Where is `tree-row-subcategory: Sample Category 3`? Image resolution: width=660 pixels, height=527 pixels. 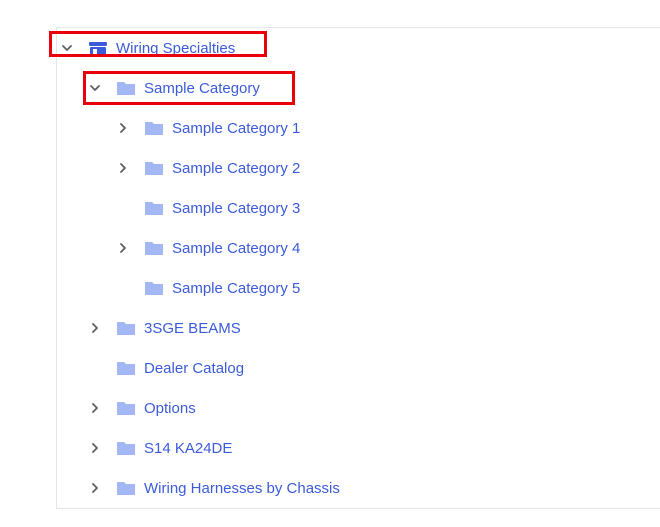 tree-row-subcategory: Sample Category 3 is located at coordinates (208, 208).